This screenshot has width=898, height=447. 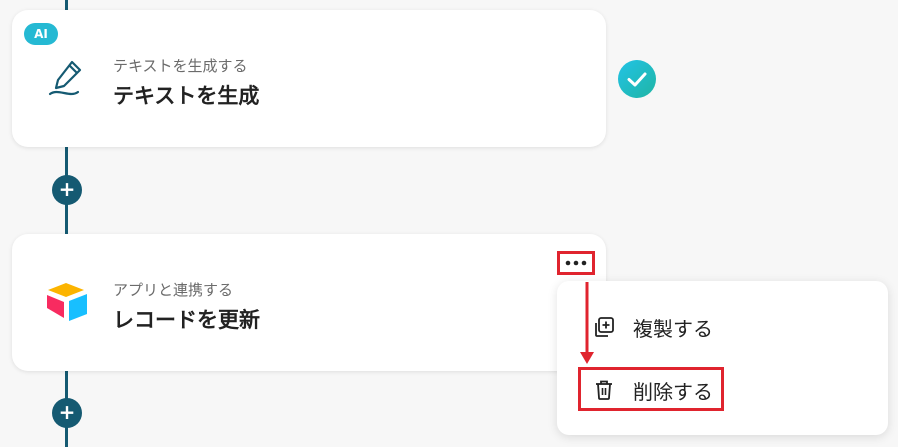 I want to click on menu-item-label: 複製する, so click(x=673, y=328).